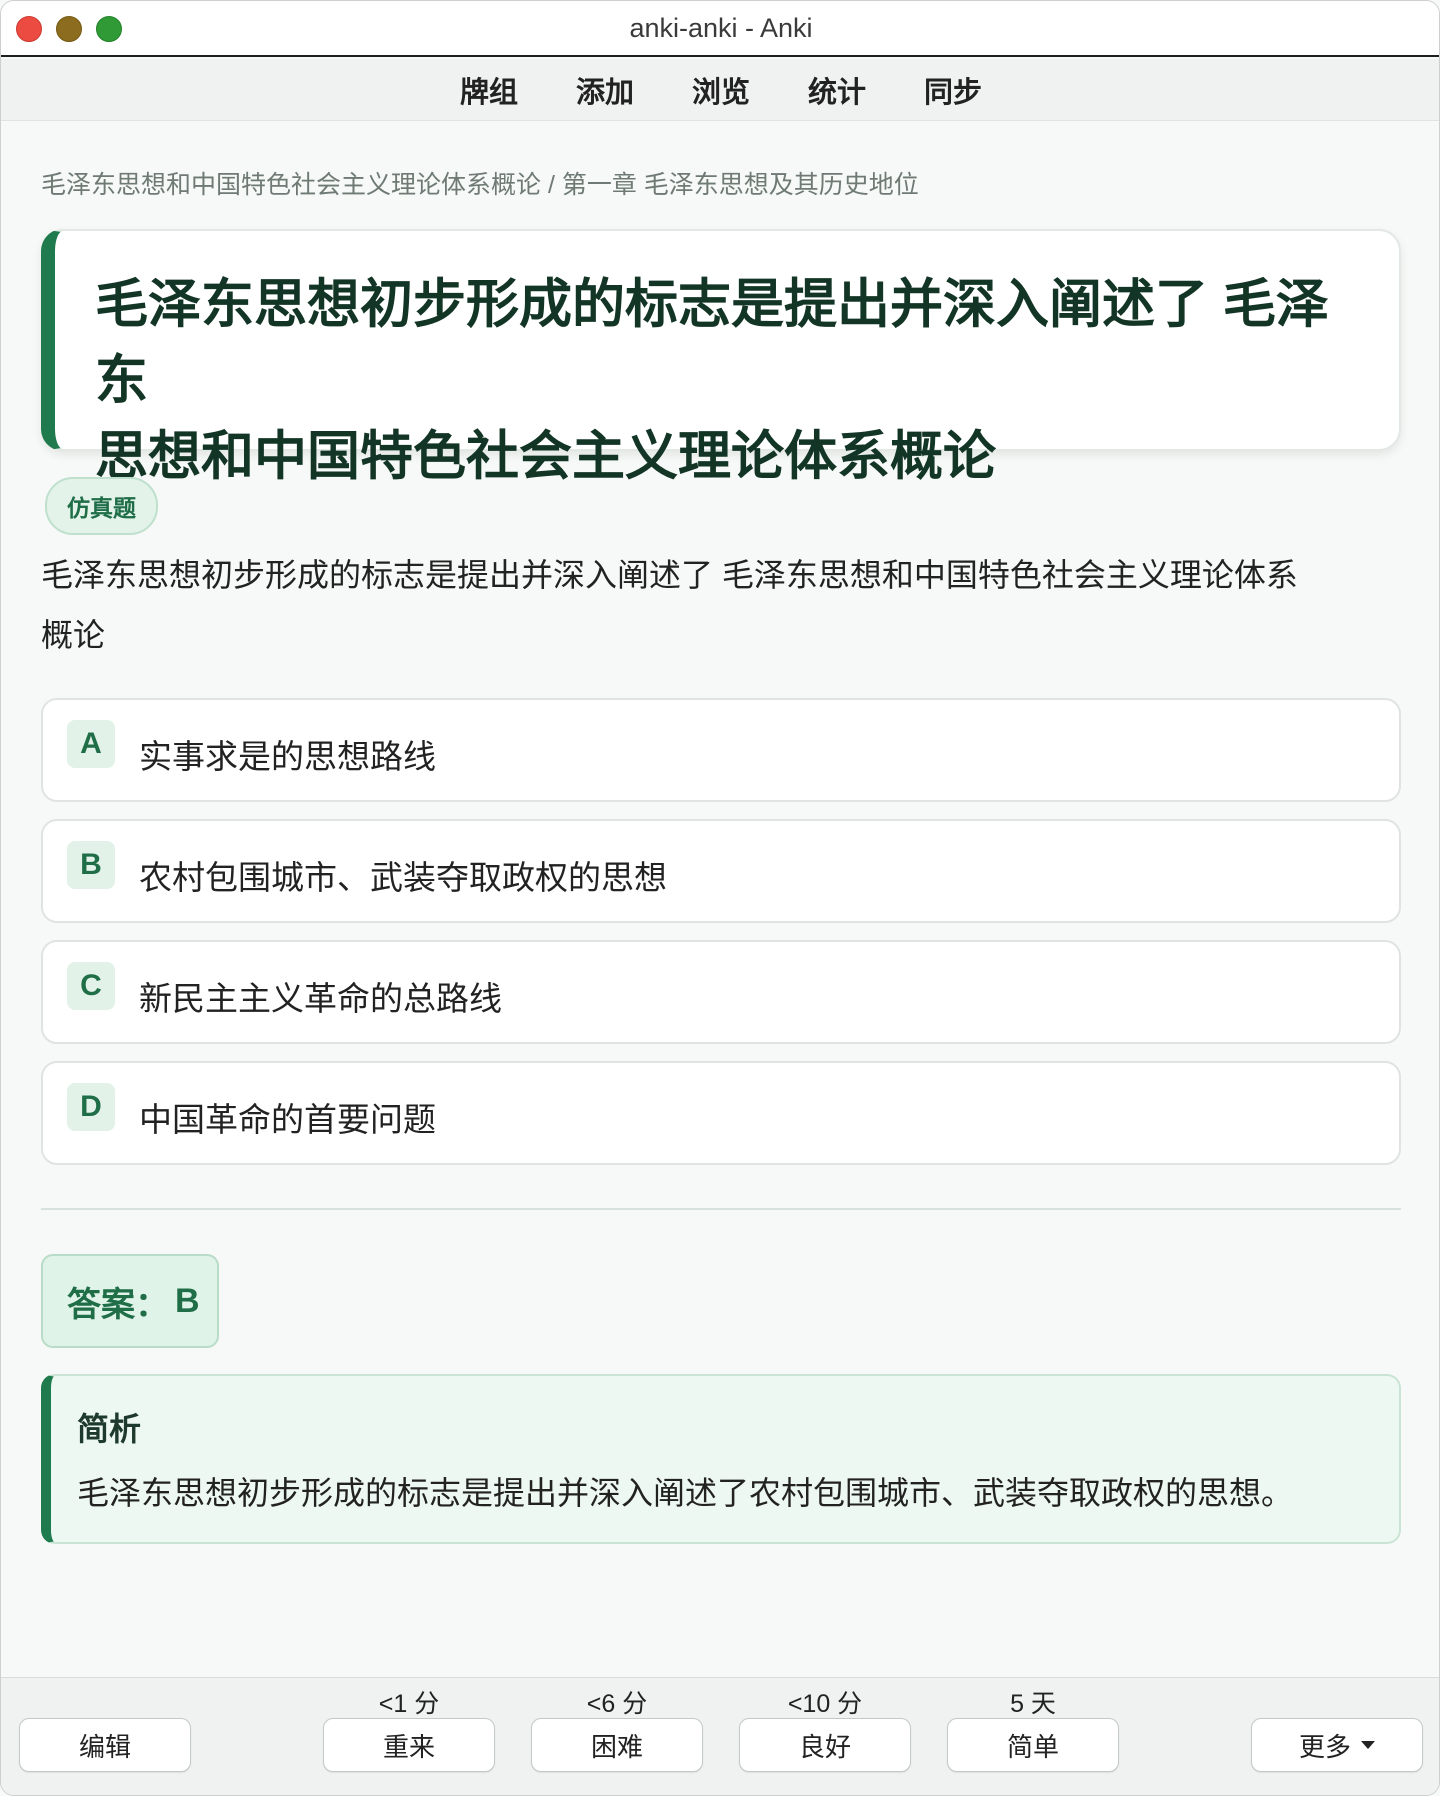 This screenshot has height=1796, width=1440. I want to click on window-title: anki-anki - Anki, so click(721, 28).